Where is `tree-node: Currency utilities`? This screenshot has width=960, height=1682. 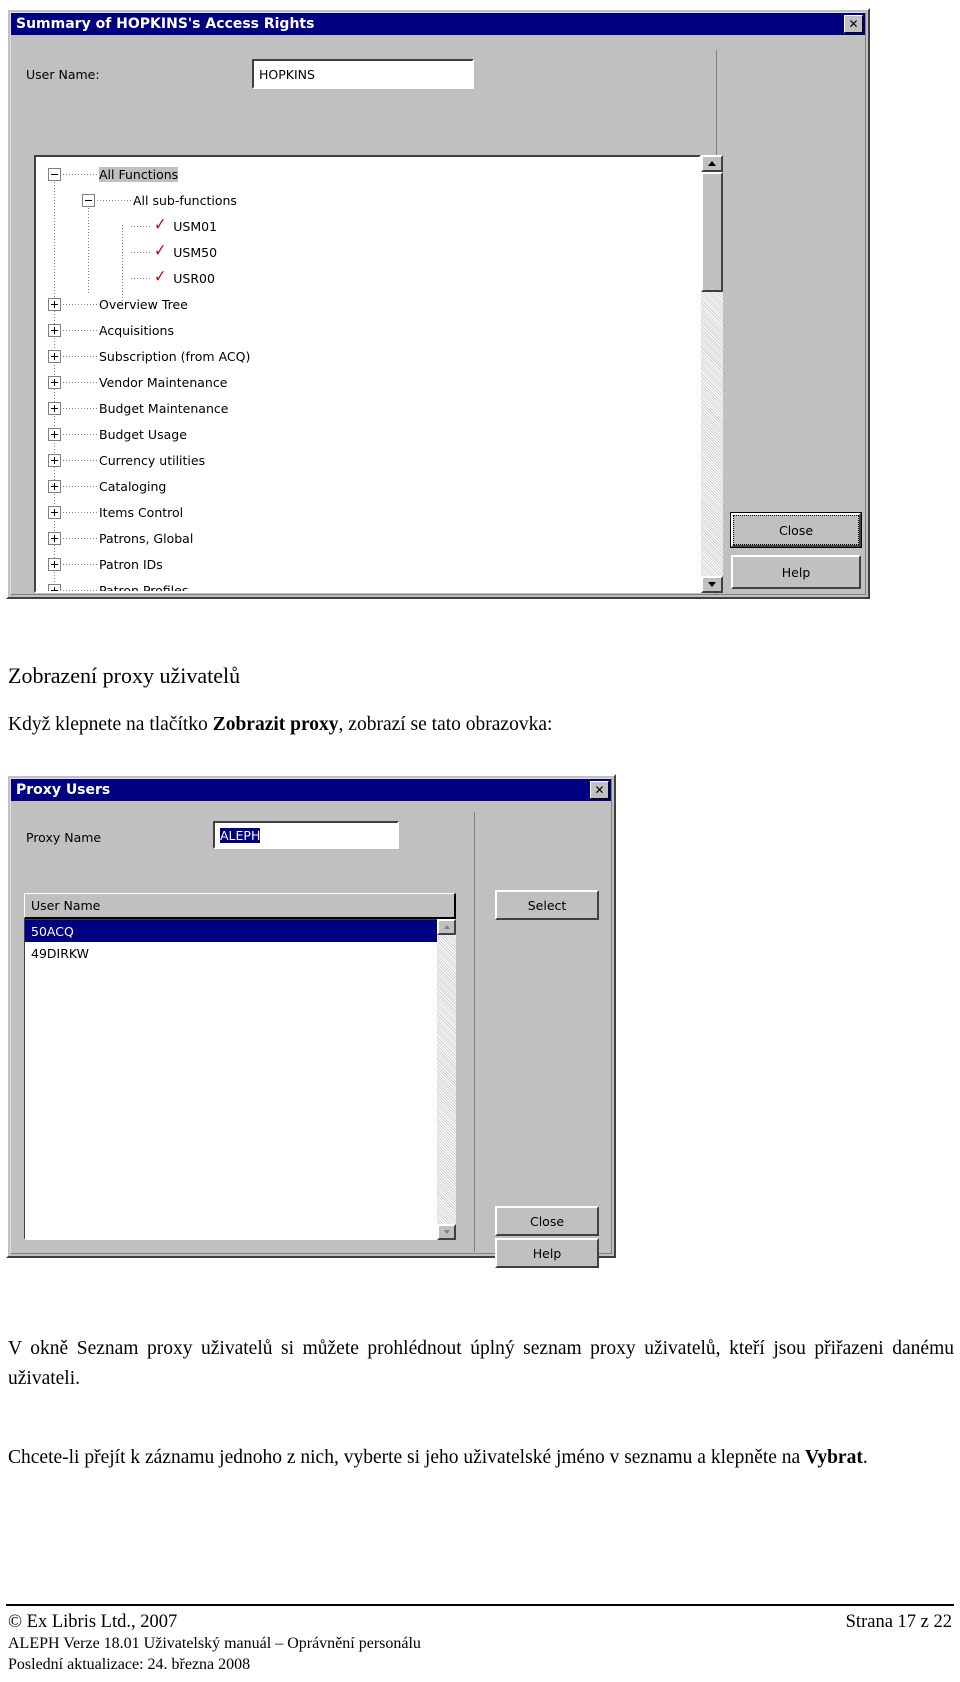
tree-node: Currency utilities is located at coordinates (367, 460).